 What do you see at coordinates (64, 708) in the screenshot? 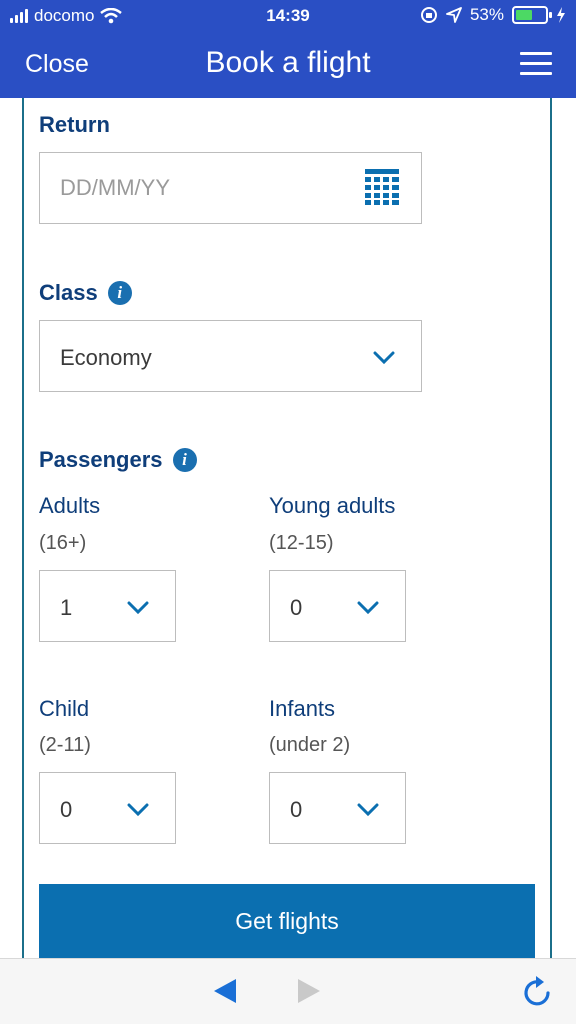
I see `child-label: Child` at bounding box center [64, 708].